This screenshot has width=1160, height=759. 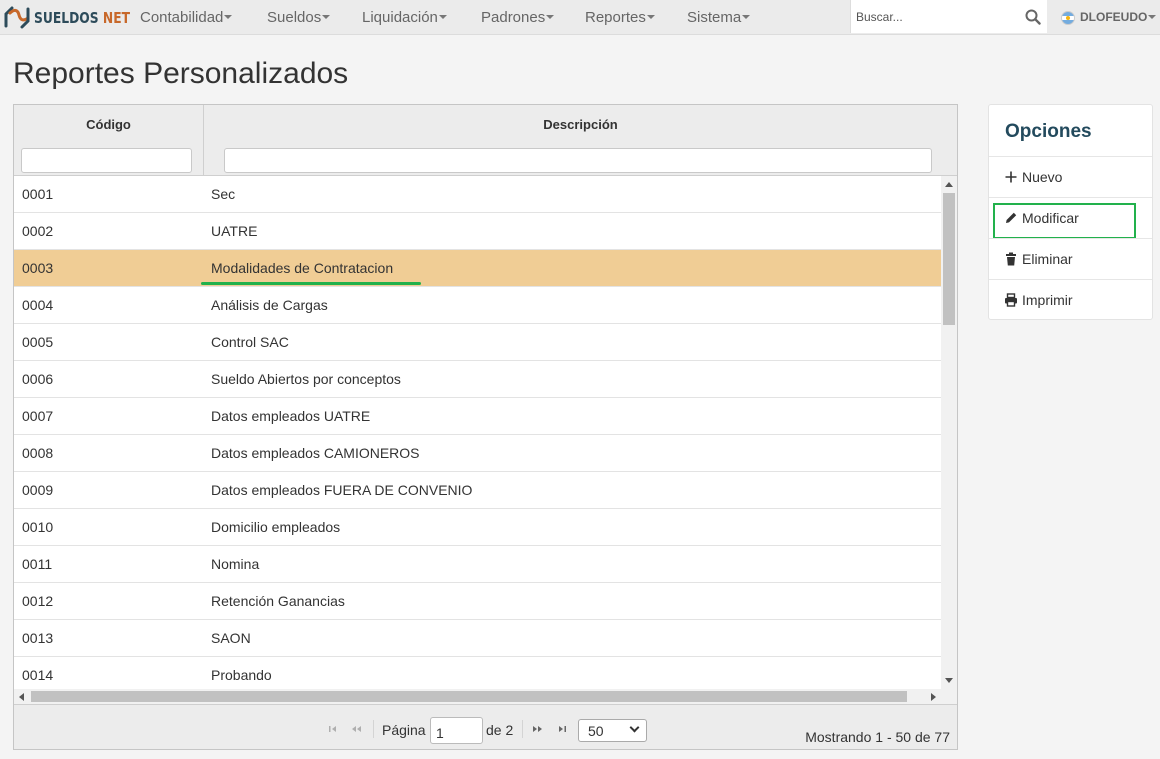 I want to click on cell-code: 0009, so click(x=38, y=490).